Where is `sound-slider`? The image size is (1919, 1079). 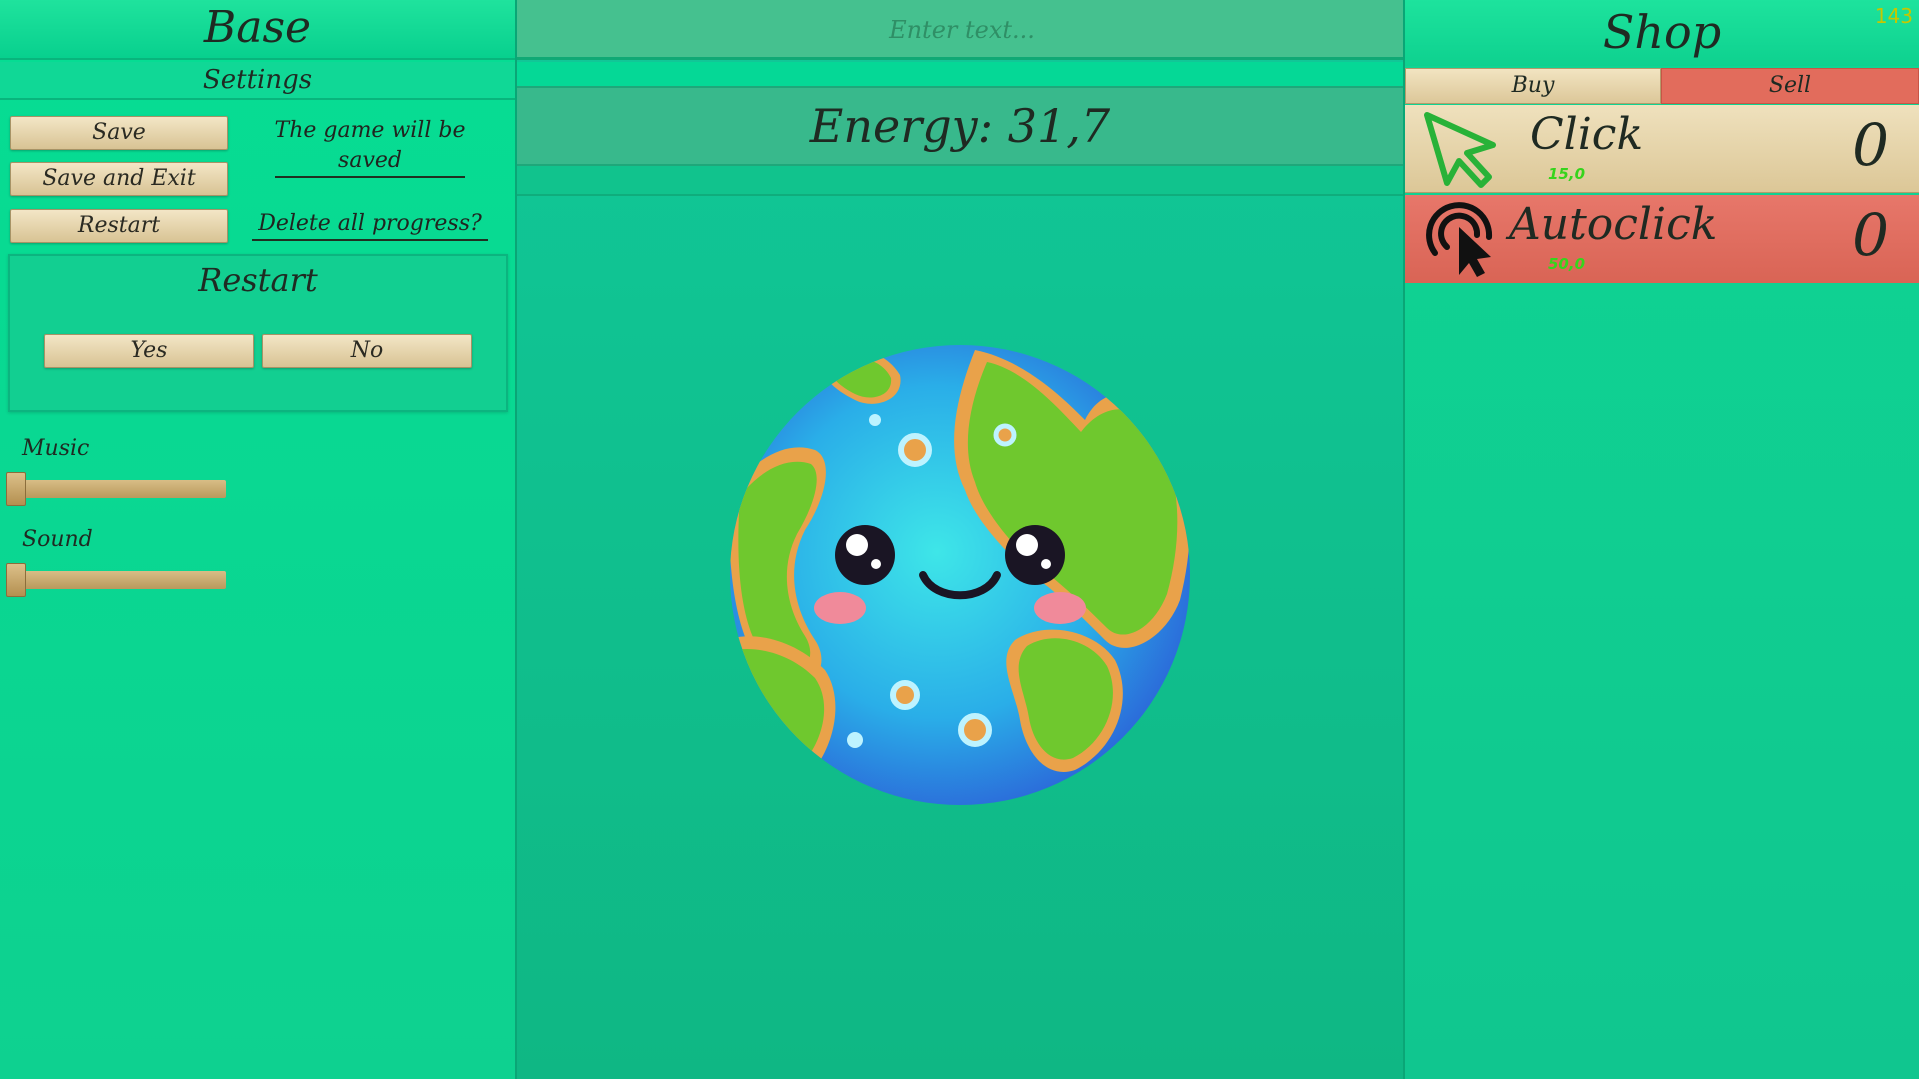
sound-slider is located at coordinates (116, 580).